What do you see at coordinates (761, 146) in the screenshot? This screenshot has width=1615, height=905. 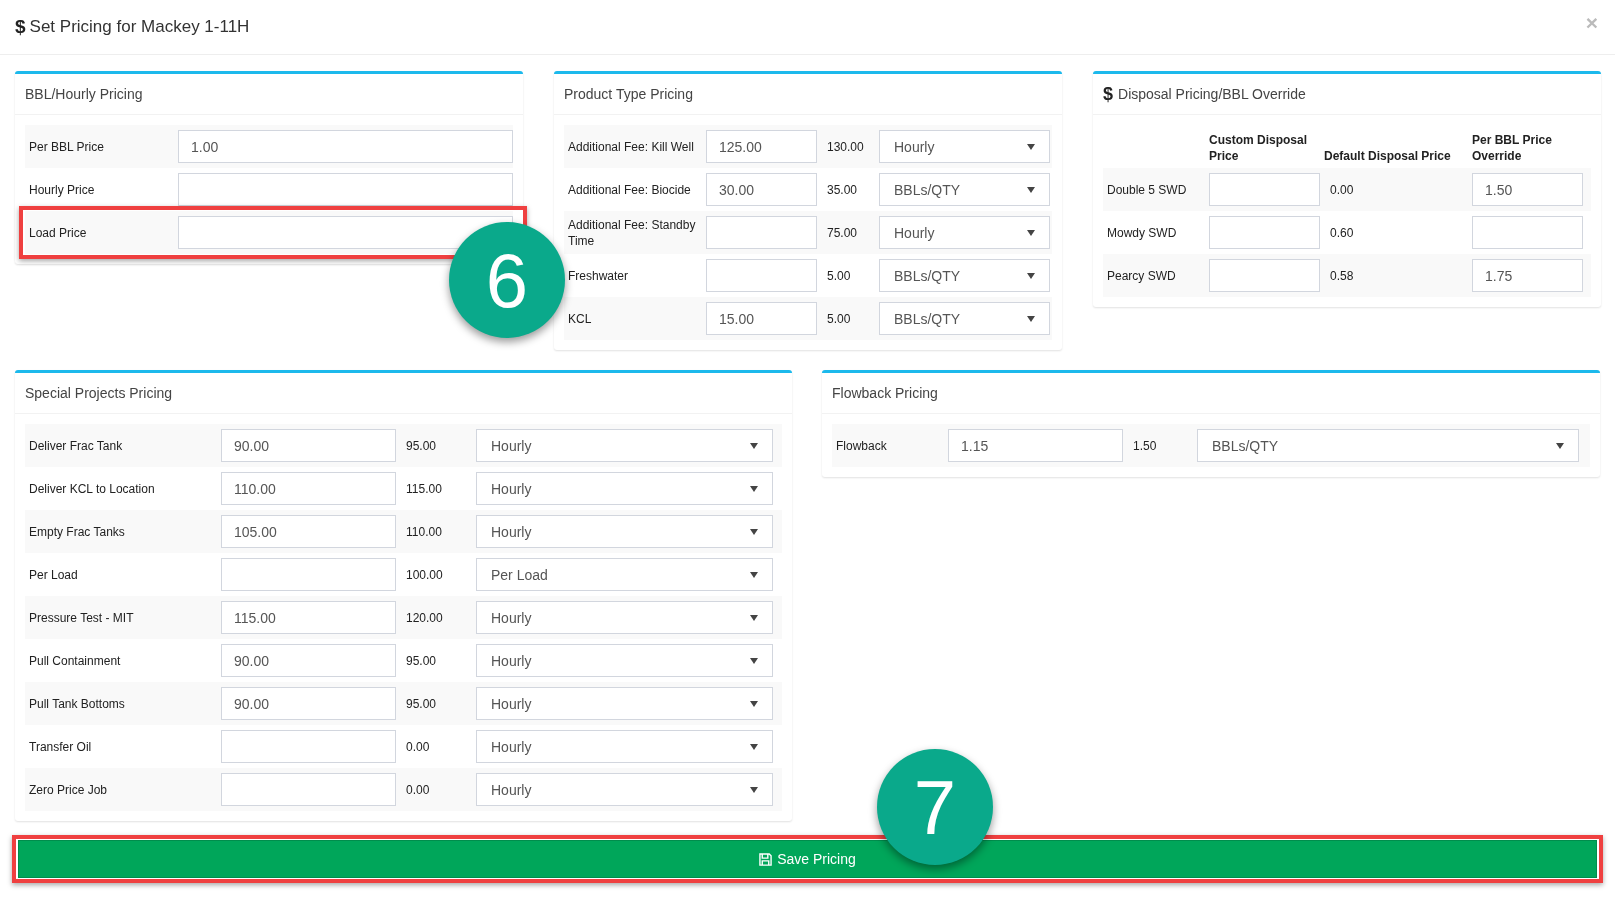 I see `price-input: 125.00` at bounding box center [761, 146].